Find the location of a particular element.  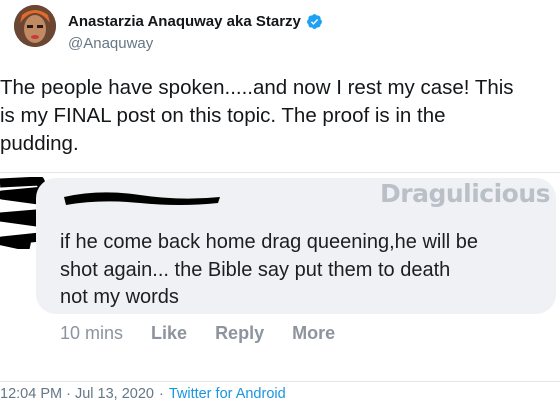

comment-actions: 10 mins Like Reply More is located at coordinates (197, 333).